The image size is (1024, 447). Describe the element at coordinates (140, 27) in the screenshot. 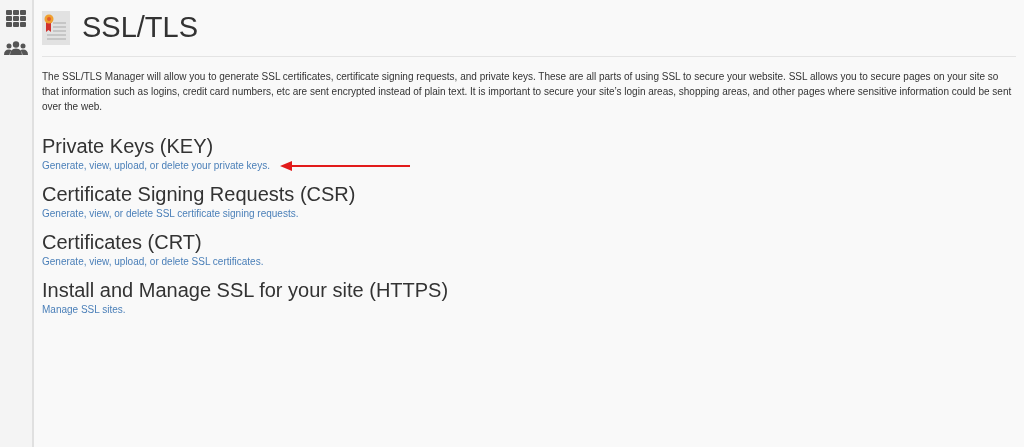

I see `page-title: SSL/TLS` at that location.